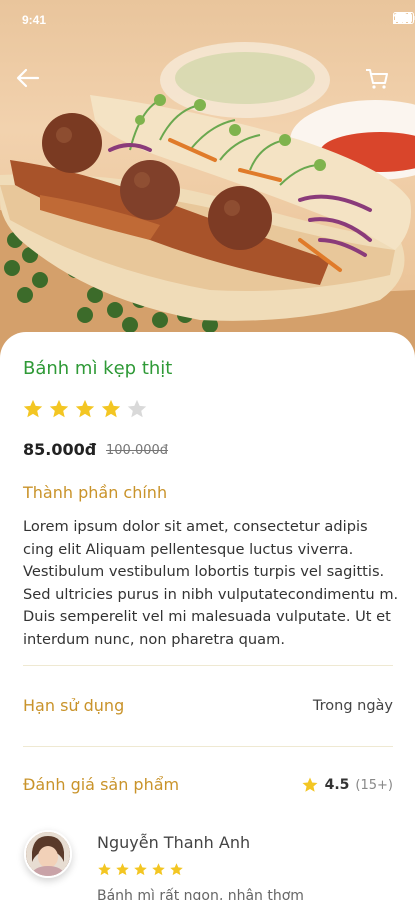 This screenshot has width=415, height=900. What do you see at coordinates (337, 785) in the screenshot?
I see `rating-average: 4.5` at bounding box center [337, 785].